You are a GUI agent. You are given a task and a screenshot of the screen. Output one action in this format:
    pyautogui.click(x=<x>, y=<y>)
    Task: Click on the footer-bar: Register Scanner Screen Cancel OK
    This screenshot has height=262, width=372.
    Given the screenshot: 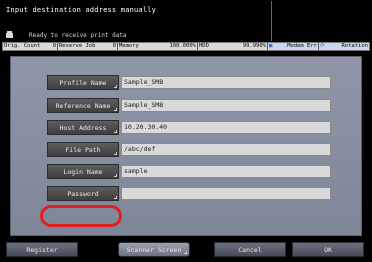 What is the action you would take?
    pyautogui.click(x=186, y=250)
    